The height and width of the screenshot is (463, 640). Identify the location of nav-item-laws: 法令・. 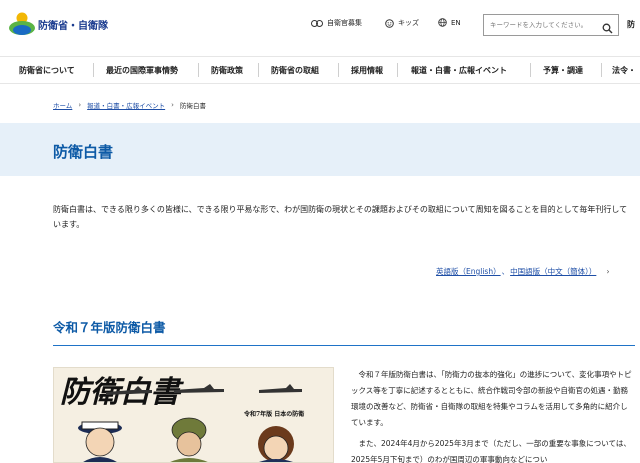
(624, 70).